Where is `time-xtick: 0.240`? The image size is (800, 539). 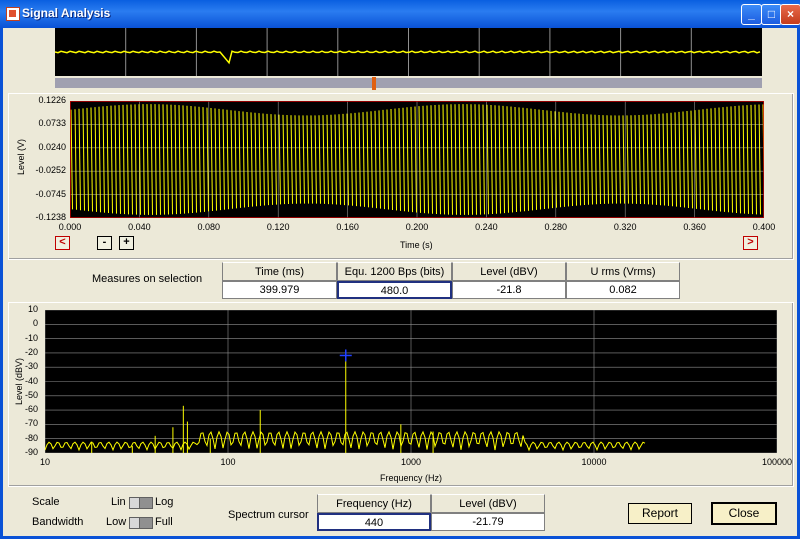
time-xtick: 0.240 is located at coordinates (486, 227).